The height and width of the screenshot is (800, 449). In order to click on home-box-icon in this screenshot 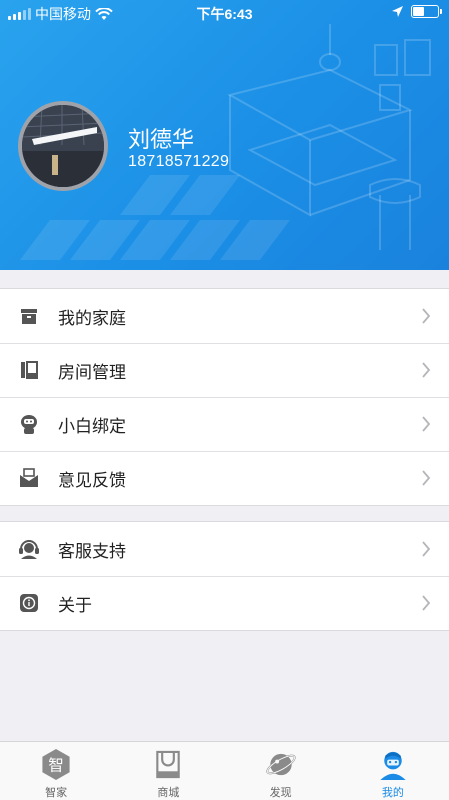, I will do `click(29, 316)`.